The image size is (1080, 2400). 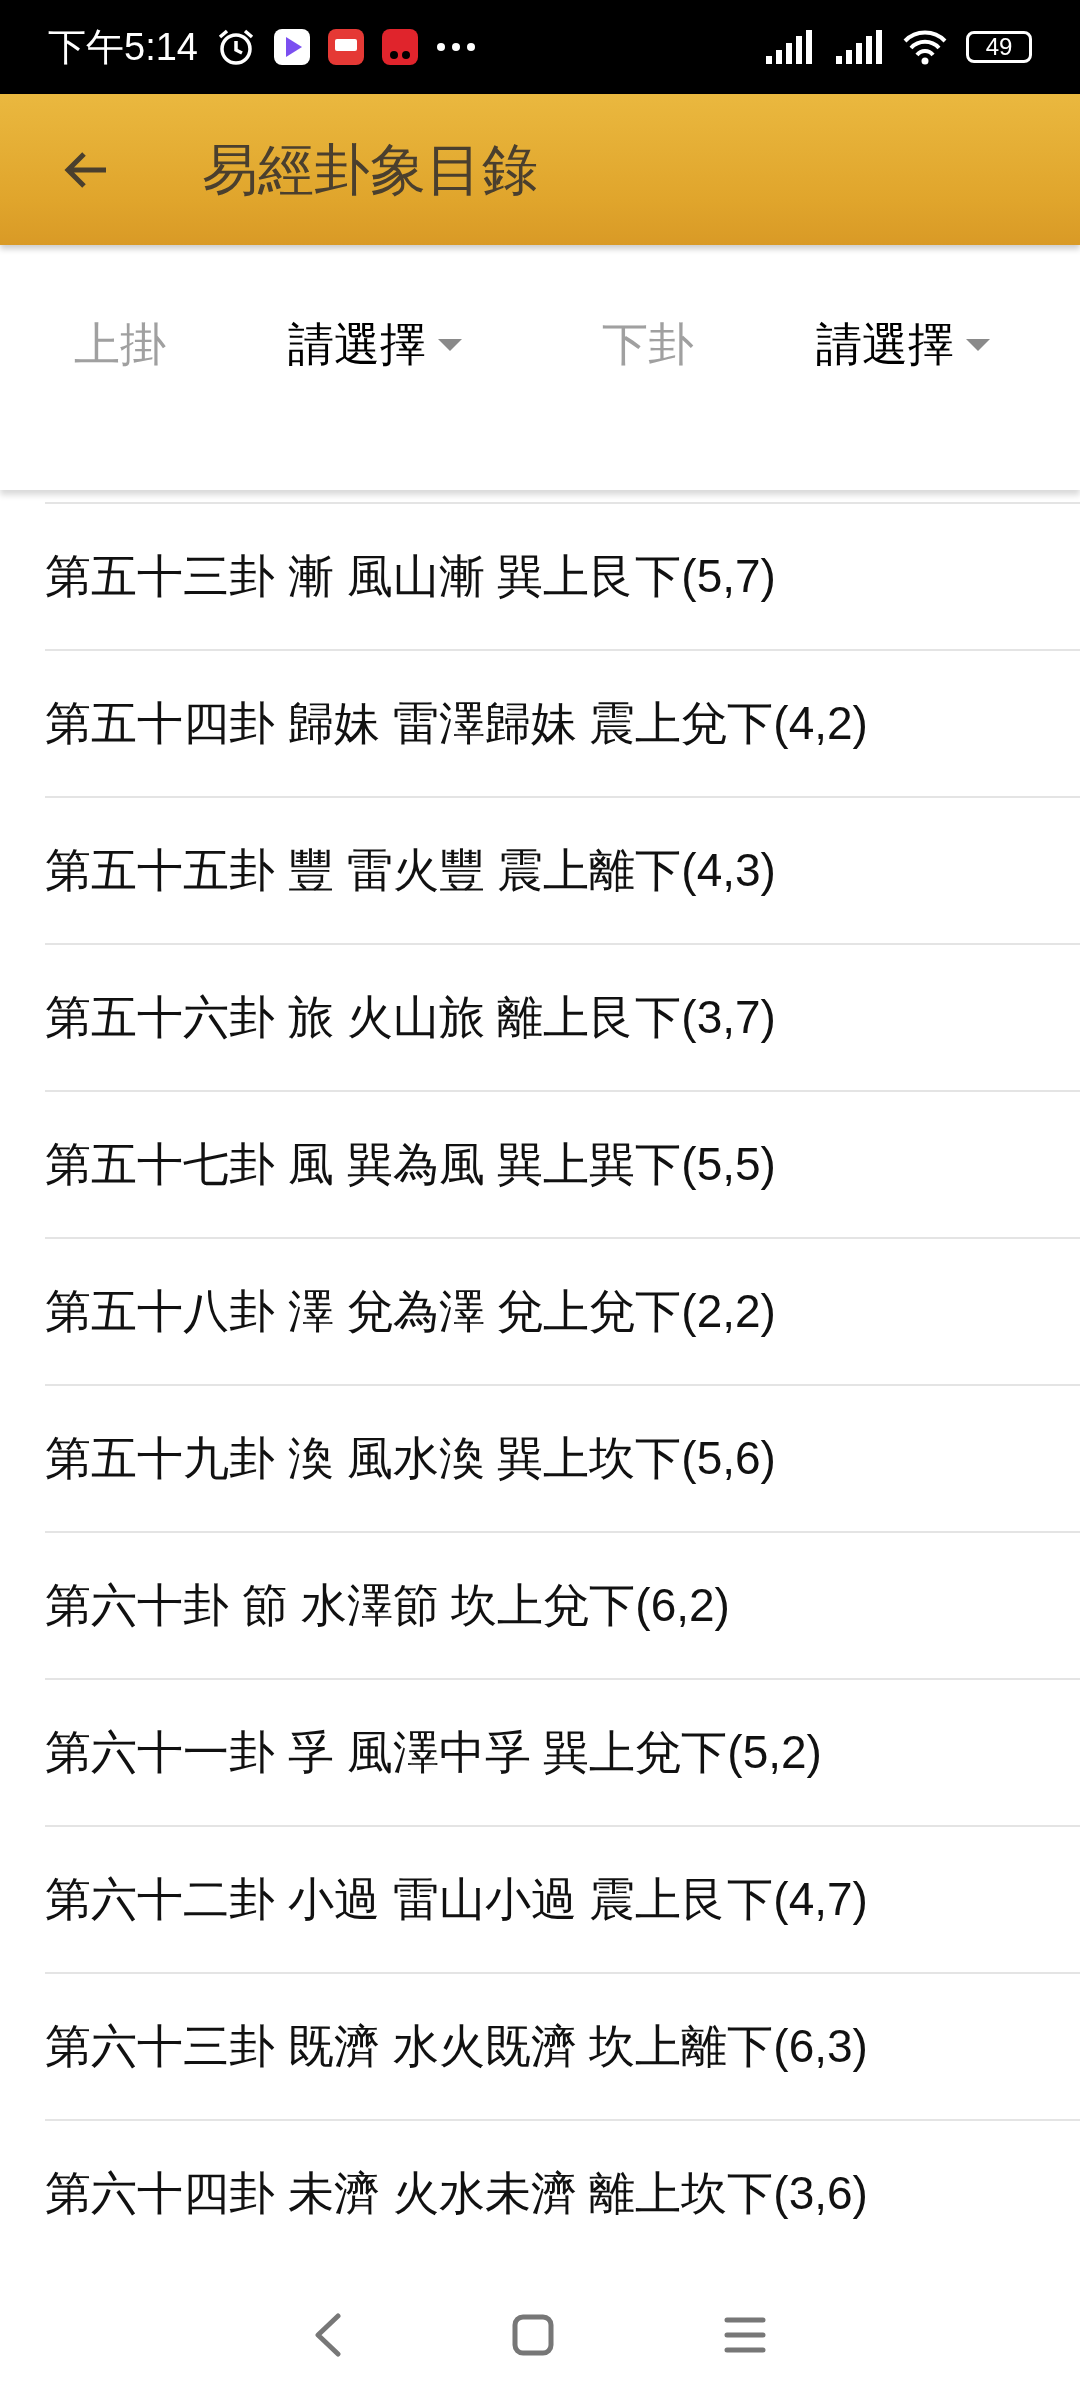 What do you see at coordinates (399, 47) in the screenshot?
I see `shopping-app-icon` at bounding box center [399, 47].